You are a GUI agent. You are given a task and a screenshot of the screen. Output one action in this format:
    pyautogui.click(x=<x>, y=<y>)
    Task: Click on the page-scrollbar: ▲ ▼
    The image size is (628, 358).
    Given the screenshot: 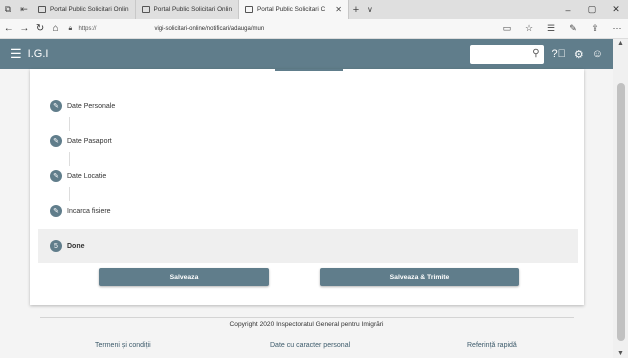 What is the action you would take?
    pyautogui.click(x=620, y=198)
    